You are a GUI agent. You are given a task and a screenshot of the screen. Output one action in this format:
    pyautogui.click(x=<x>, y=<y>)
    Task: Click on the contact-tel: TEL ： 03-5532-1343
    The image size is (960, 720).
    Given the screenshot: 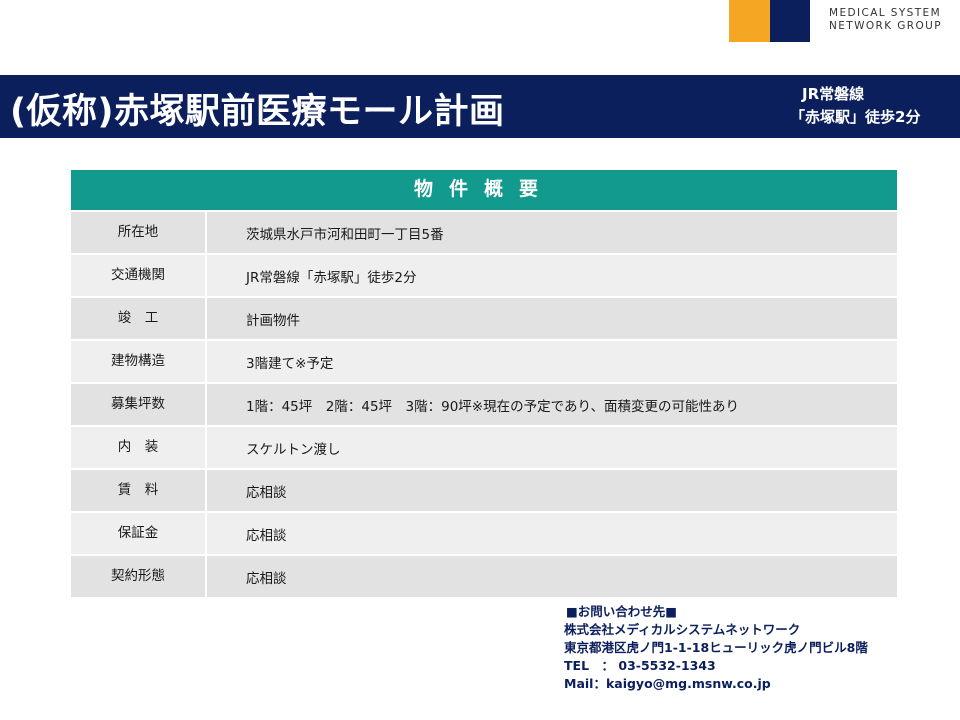 What is the action you would take?
    pyautogui.click(x=640, y=665)
    